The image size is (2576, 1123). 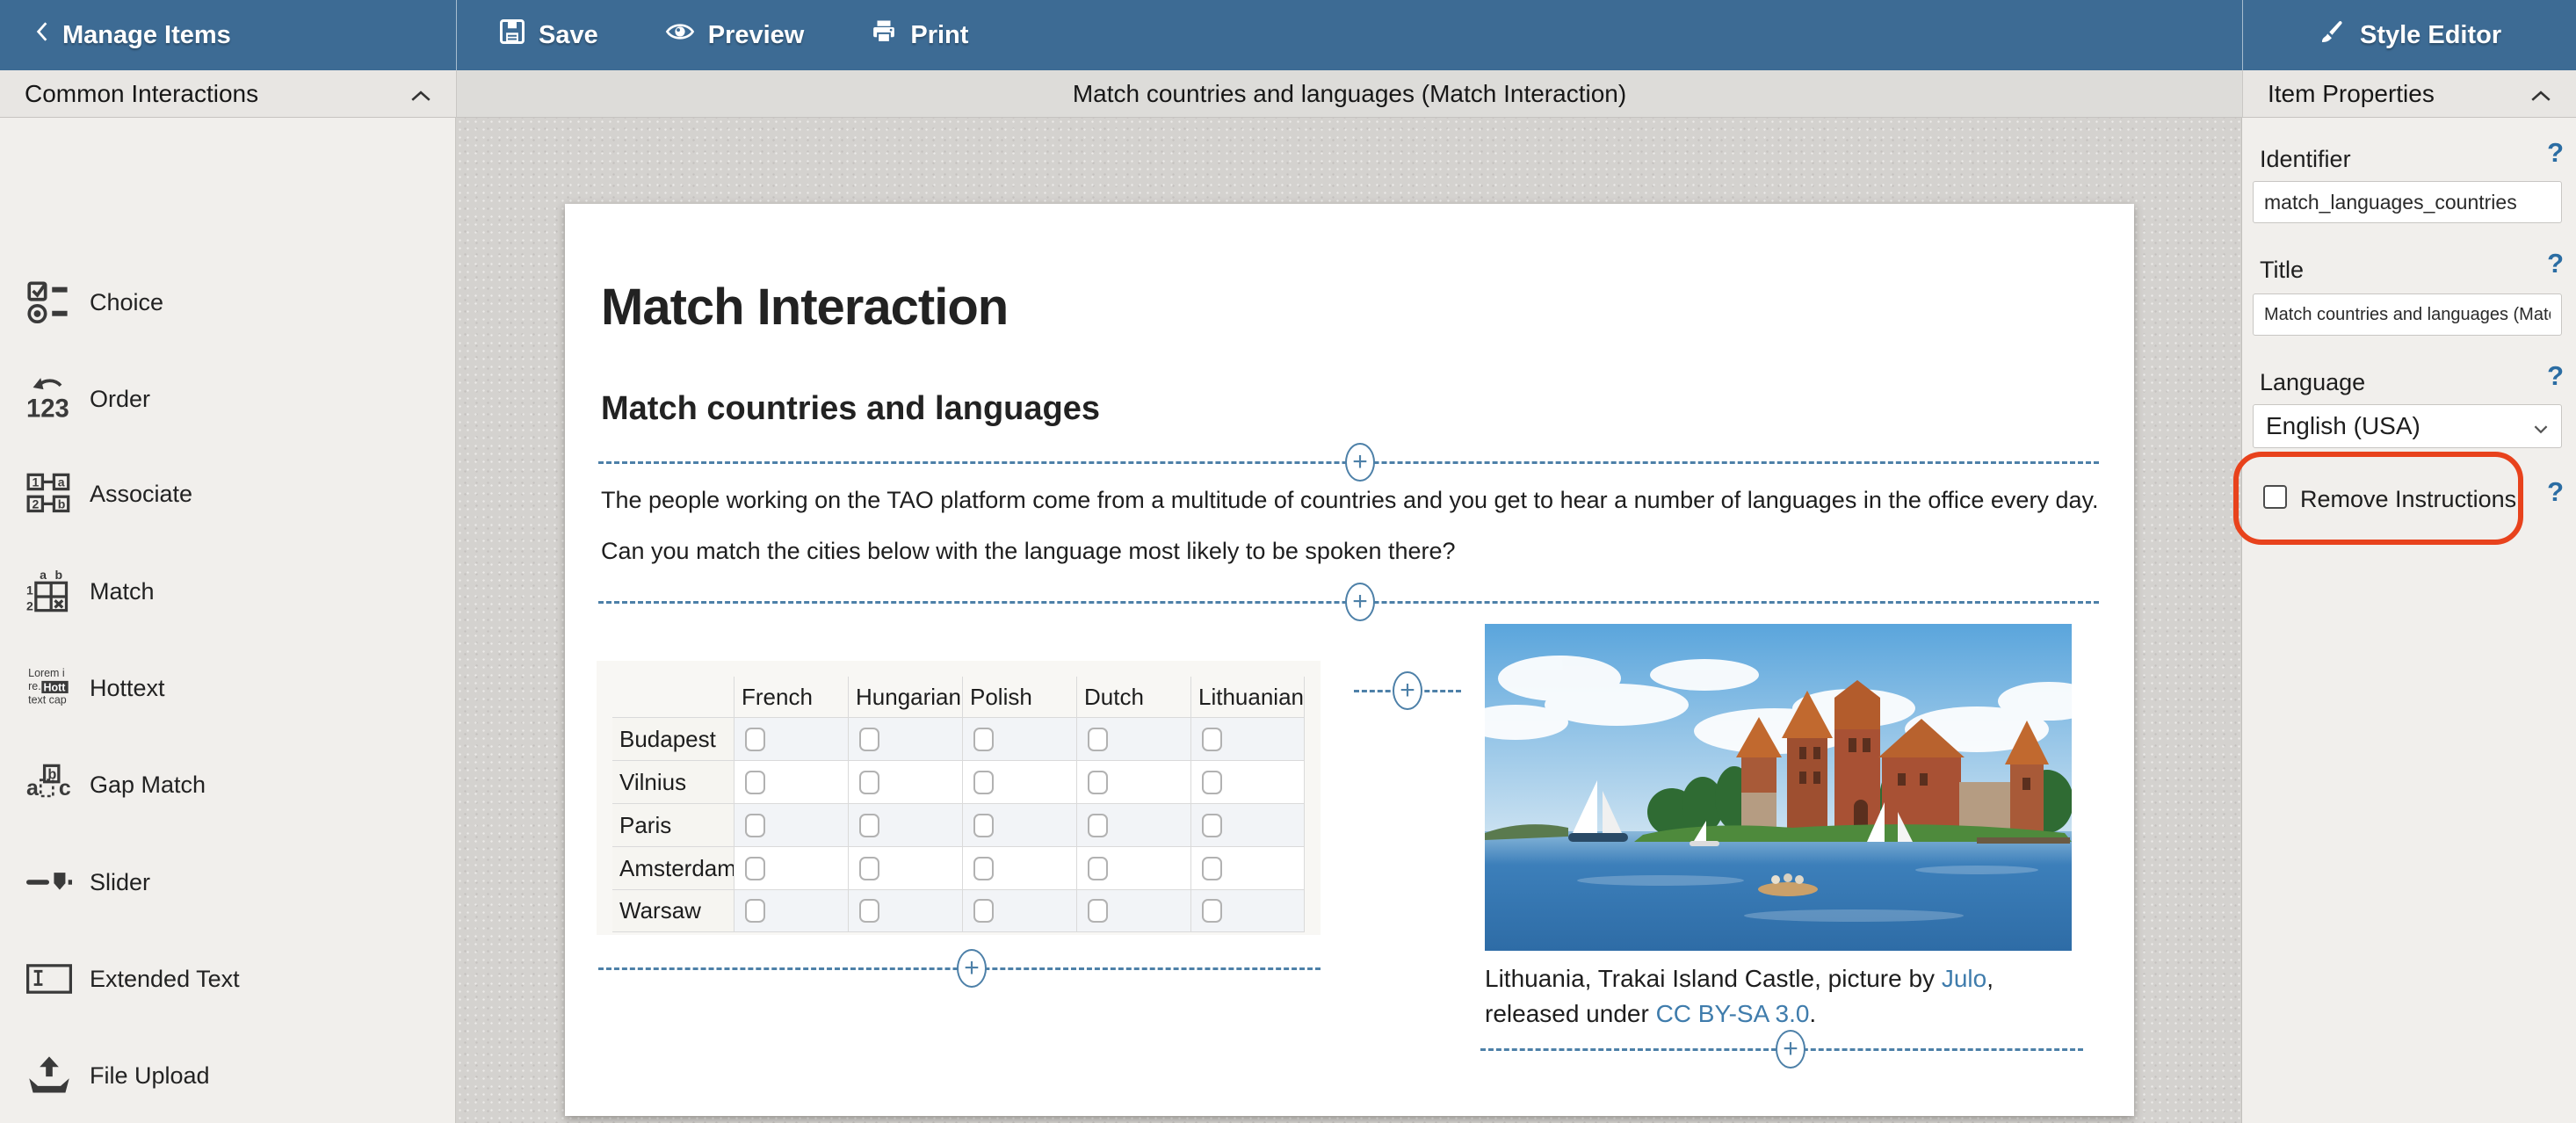 I want to click on svg-text: 2, so click(x=36, y=503).